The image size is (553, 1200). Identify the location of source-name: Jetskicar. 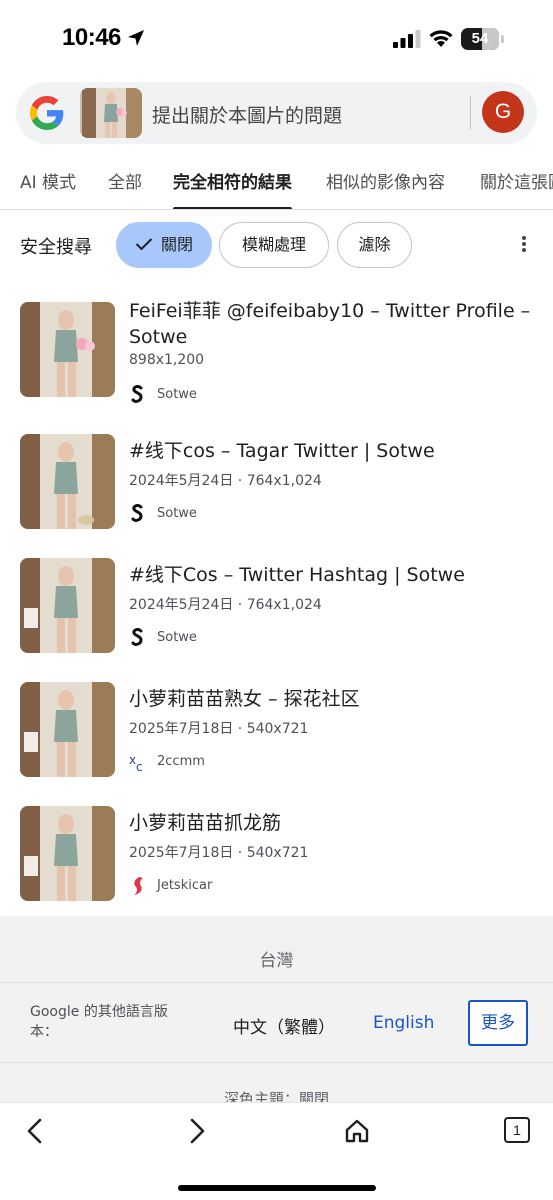
(185, 885).